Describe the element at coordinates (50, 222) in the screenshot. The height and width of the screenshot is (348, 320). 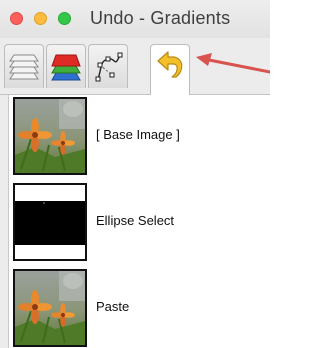
I see `selection-mask-thumbnail` at that location.